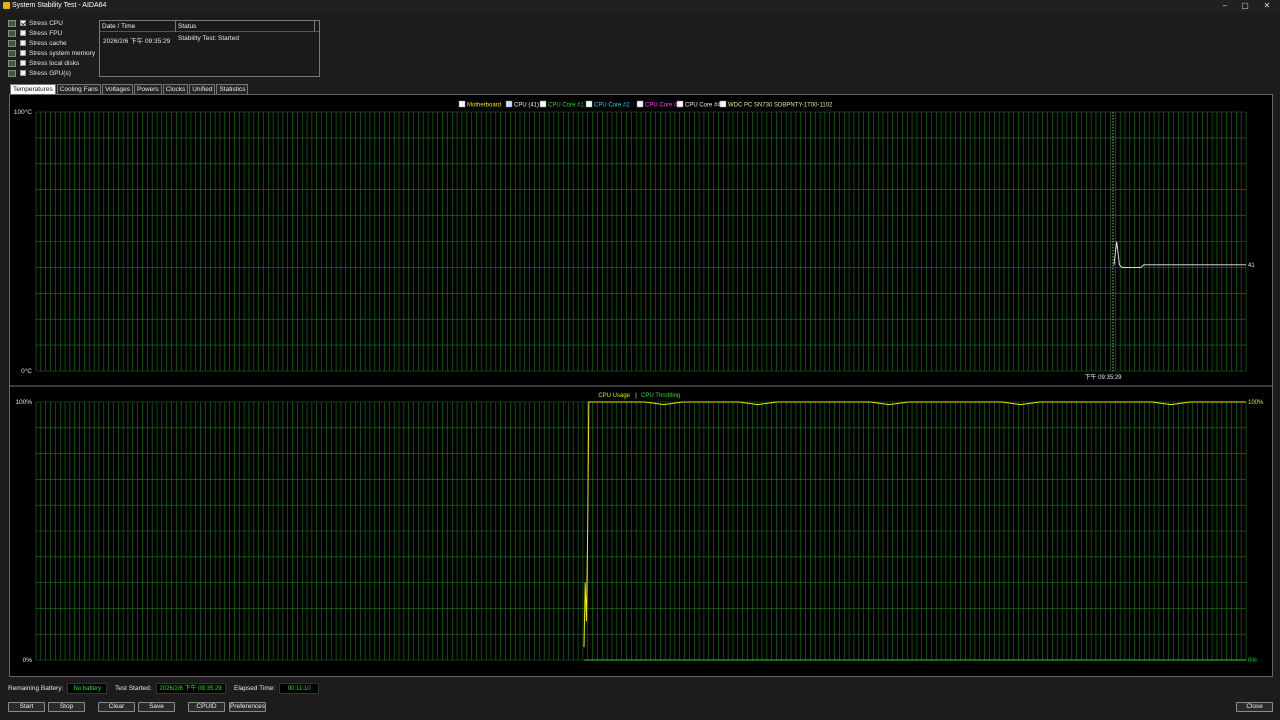 The width and height of the screenshot is (1280, 720). What do you see at coordinates (208, 38) in the screenshot?
I see `table-row-status: Stability Test: Started` at bounding box center [208, 38].